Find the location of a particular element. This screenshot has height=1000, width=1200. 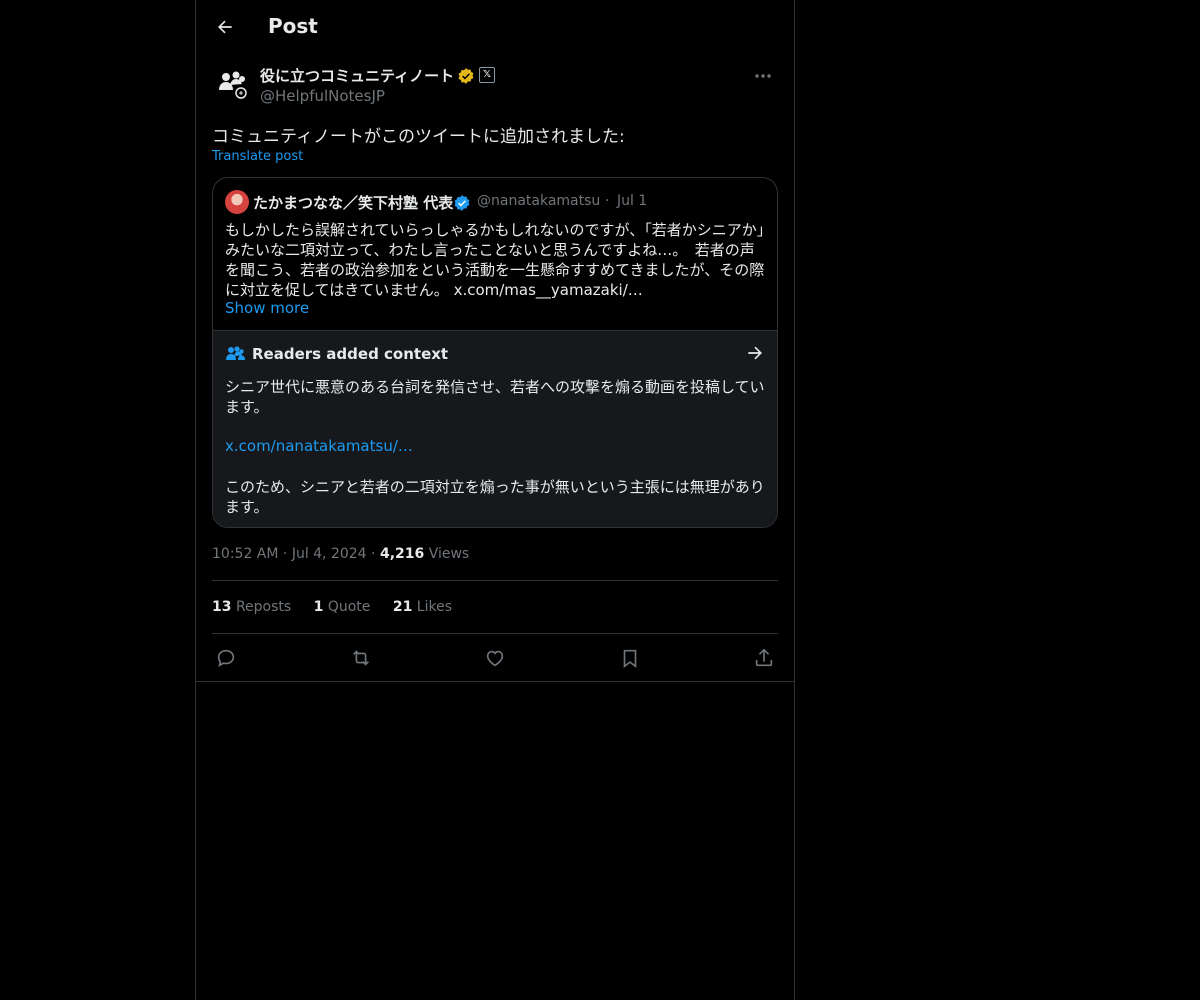

repost-icon is located at coordinates (360, 658).